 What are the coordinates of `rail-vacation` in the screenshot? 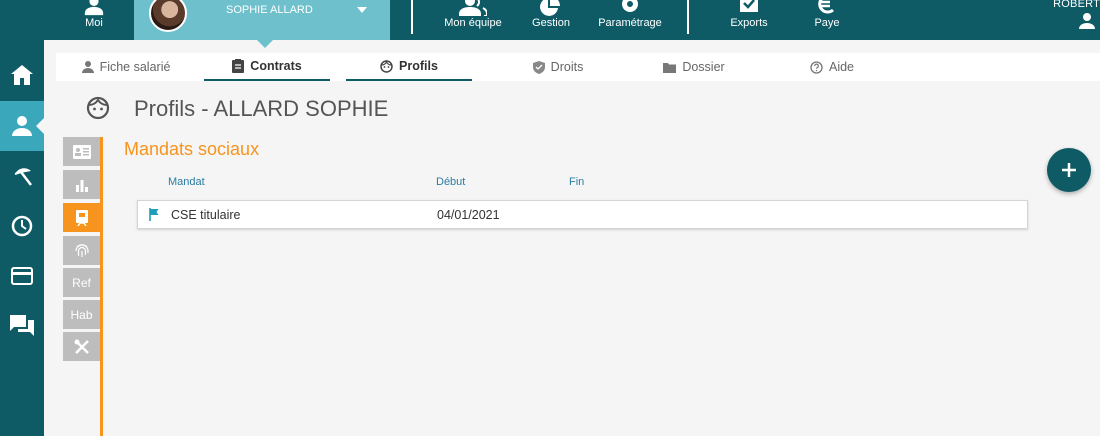 It's located at (22, 176).